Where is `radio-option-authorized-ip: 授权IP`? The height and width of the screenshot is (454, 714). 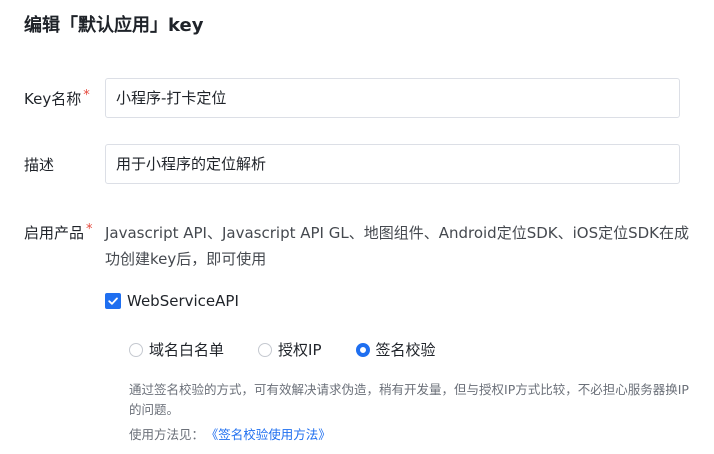 radio-option-authorized-ip: 授权IP is located at coordinates (290, 349).